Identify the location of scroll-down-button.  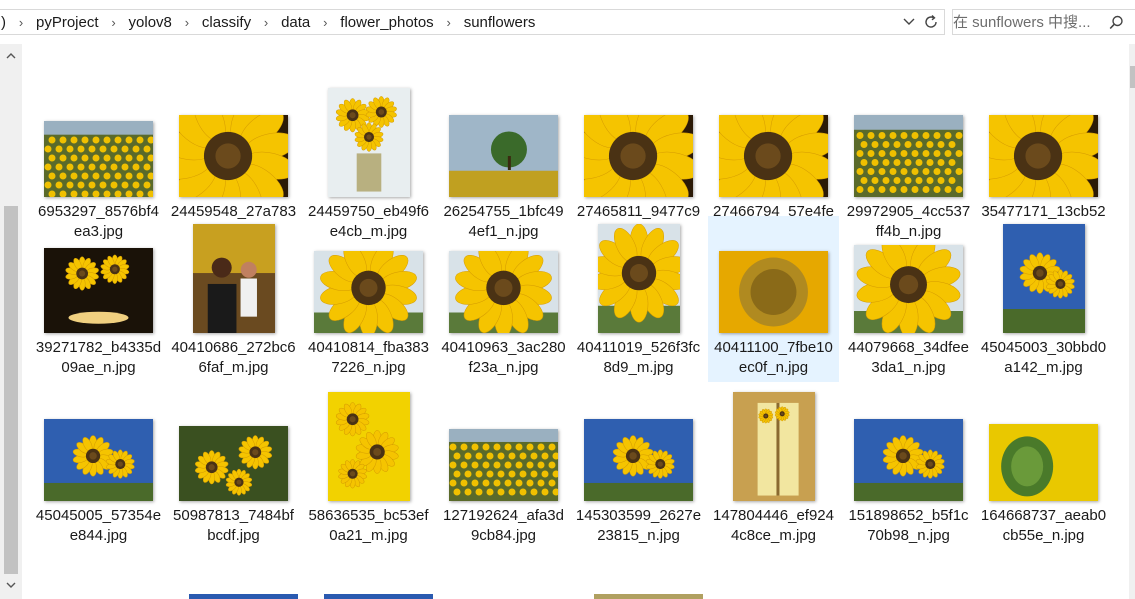
(11, 585).